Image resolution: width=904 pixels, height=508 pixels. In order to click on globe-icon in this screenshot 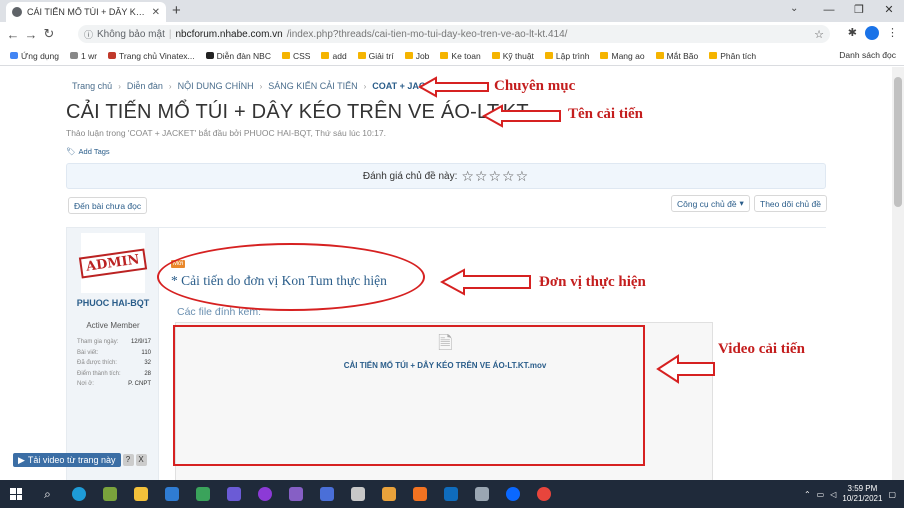, I will do `click(17, 12)`.